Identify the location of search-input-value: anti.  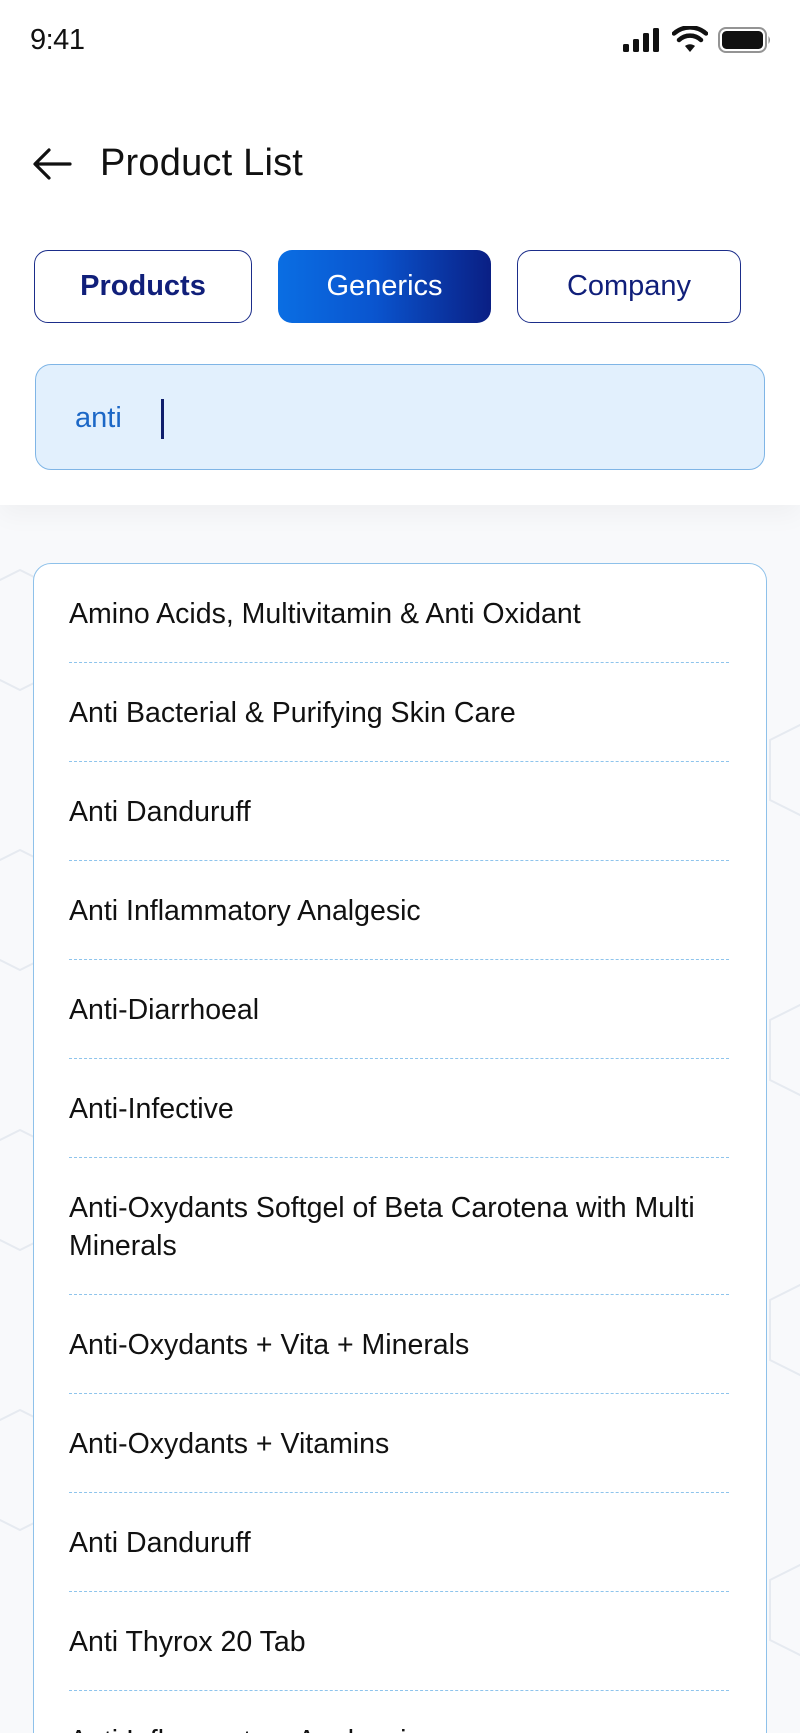
(98, 418).